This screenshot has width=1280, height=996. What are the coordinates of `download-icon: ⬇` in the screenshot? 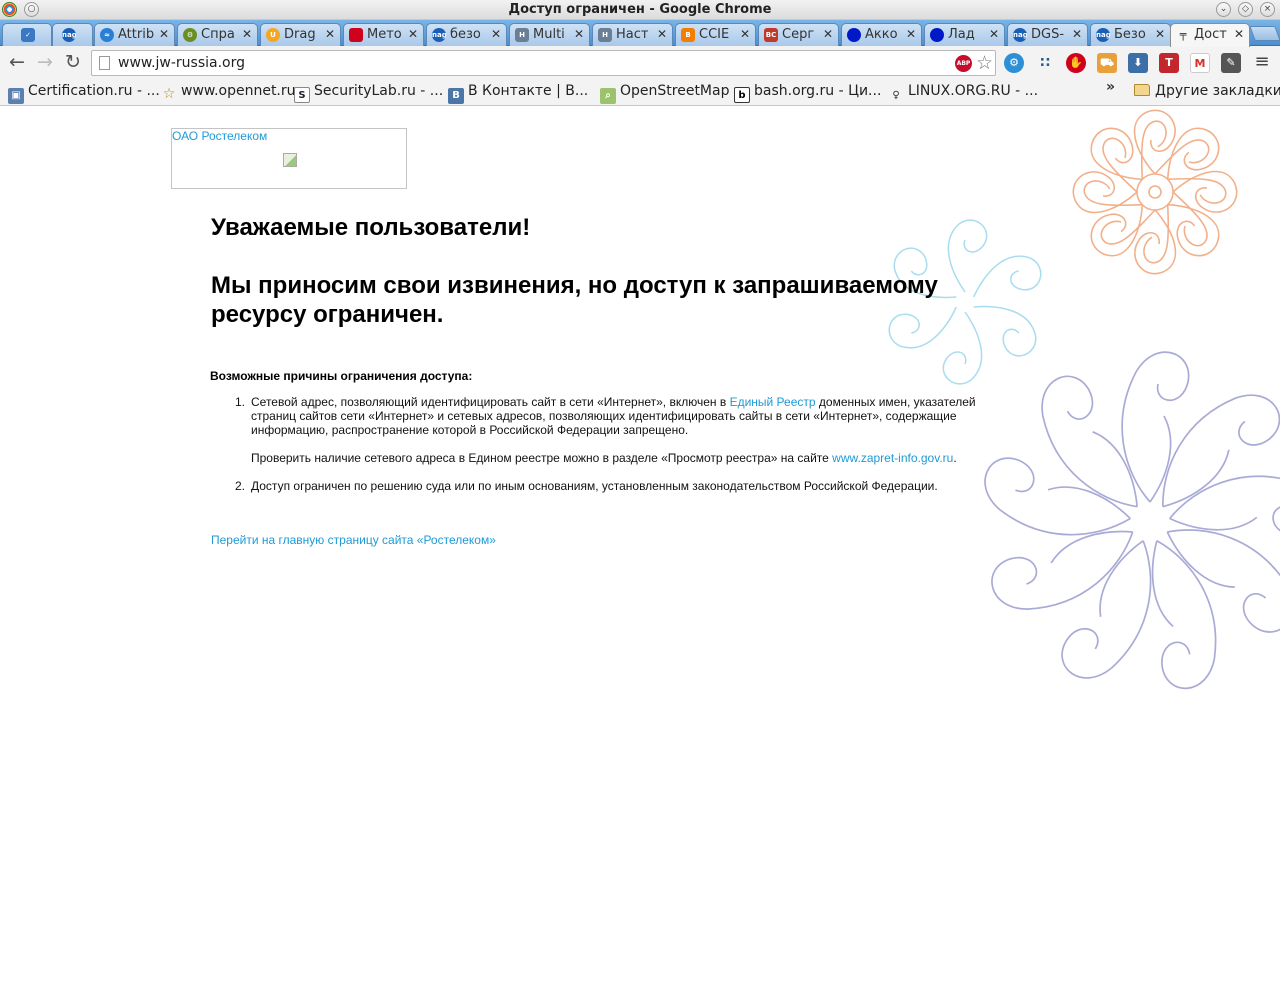 It's located at (1138, 63).